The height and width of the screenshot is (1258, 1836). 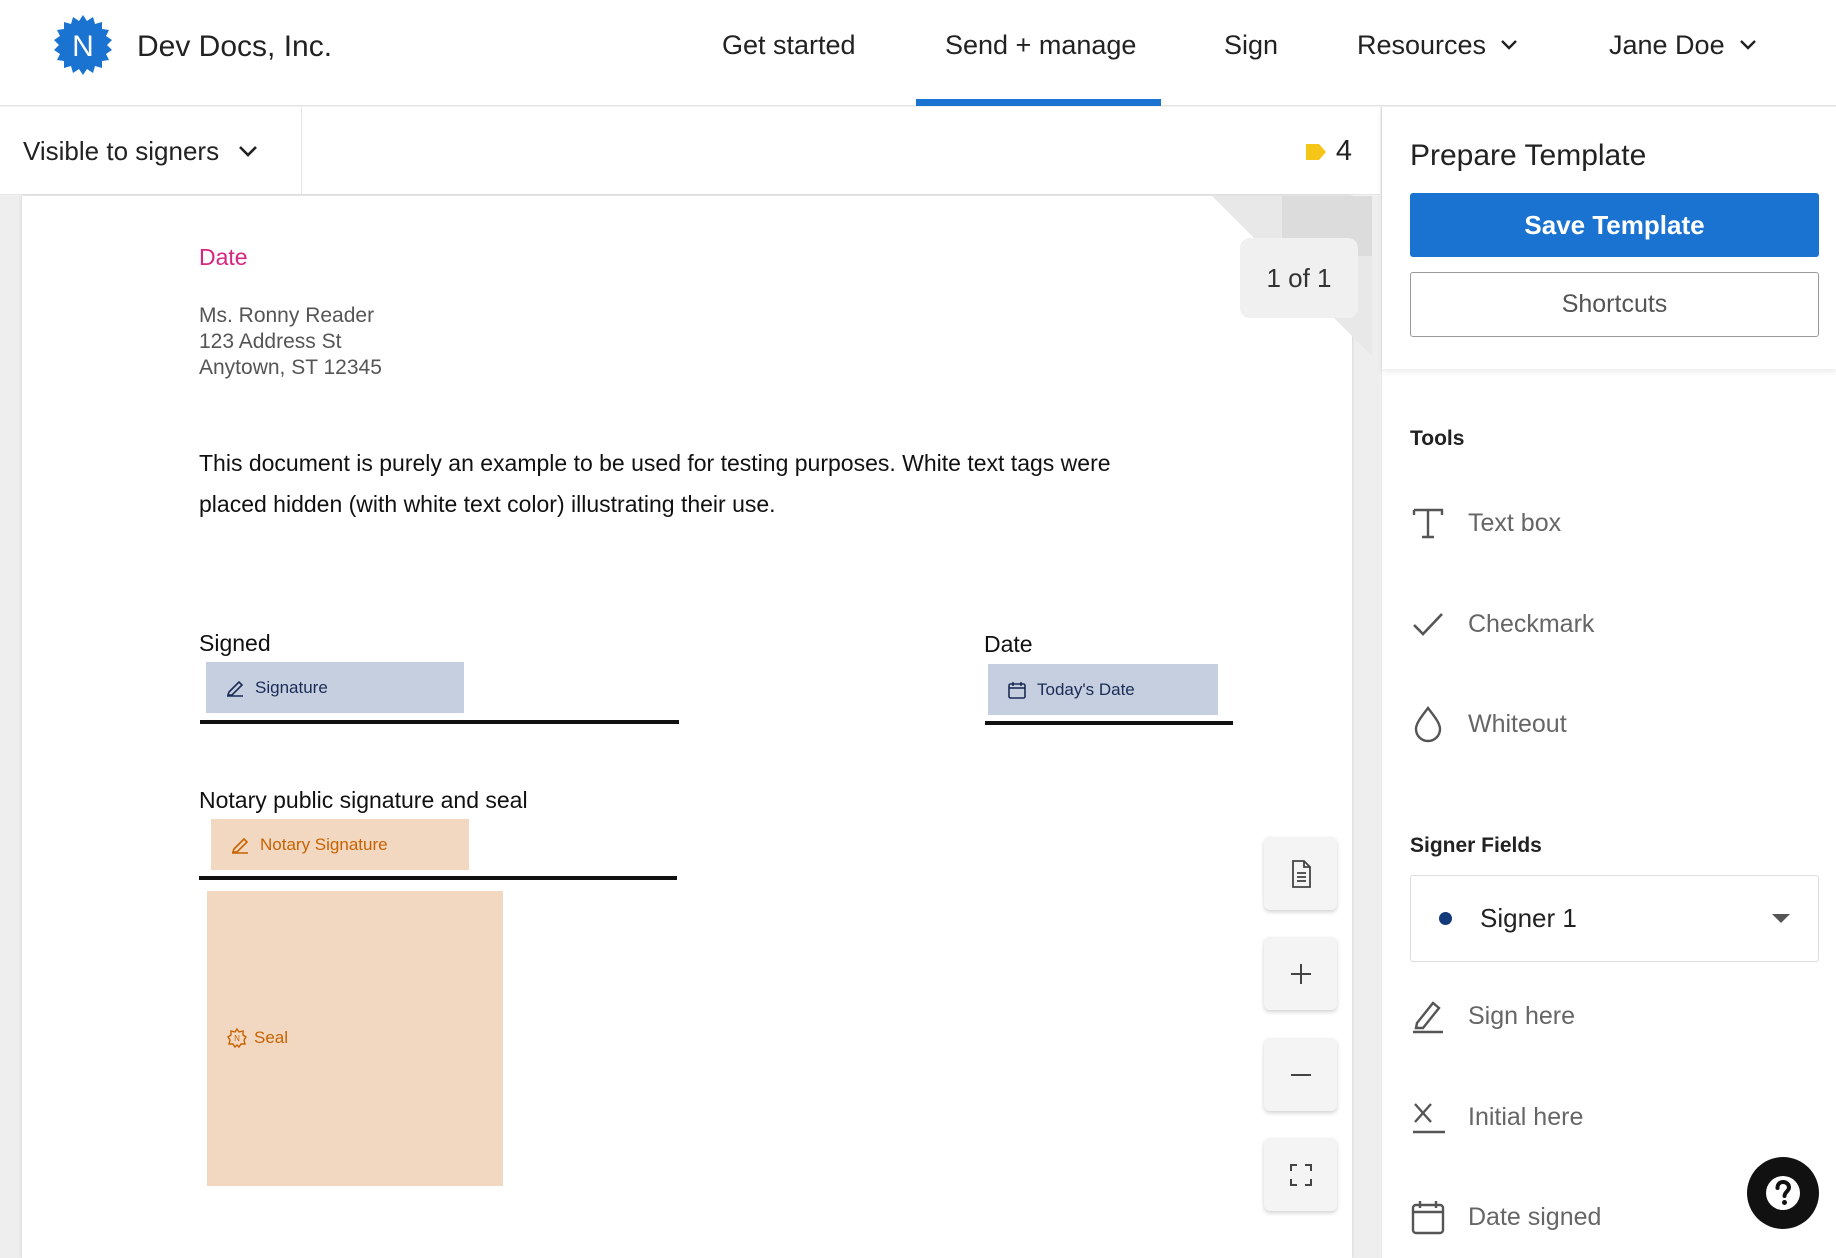 I want to click on field-date-signed: Date signed, so click(x=1504, y=1217).